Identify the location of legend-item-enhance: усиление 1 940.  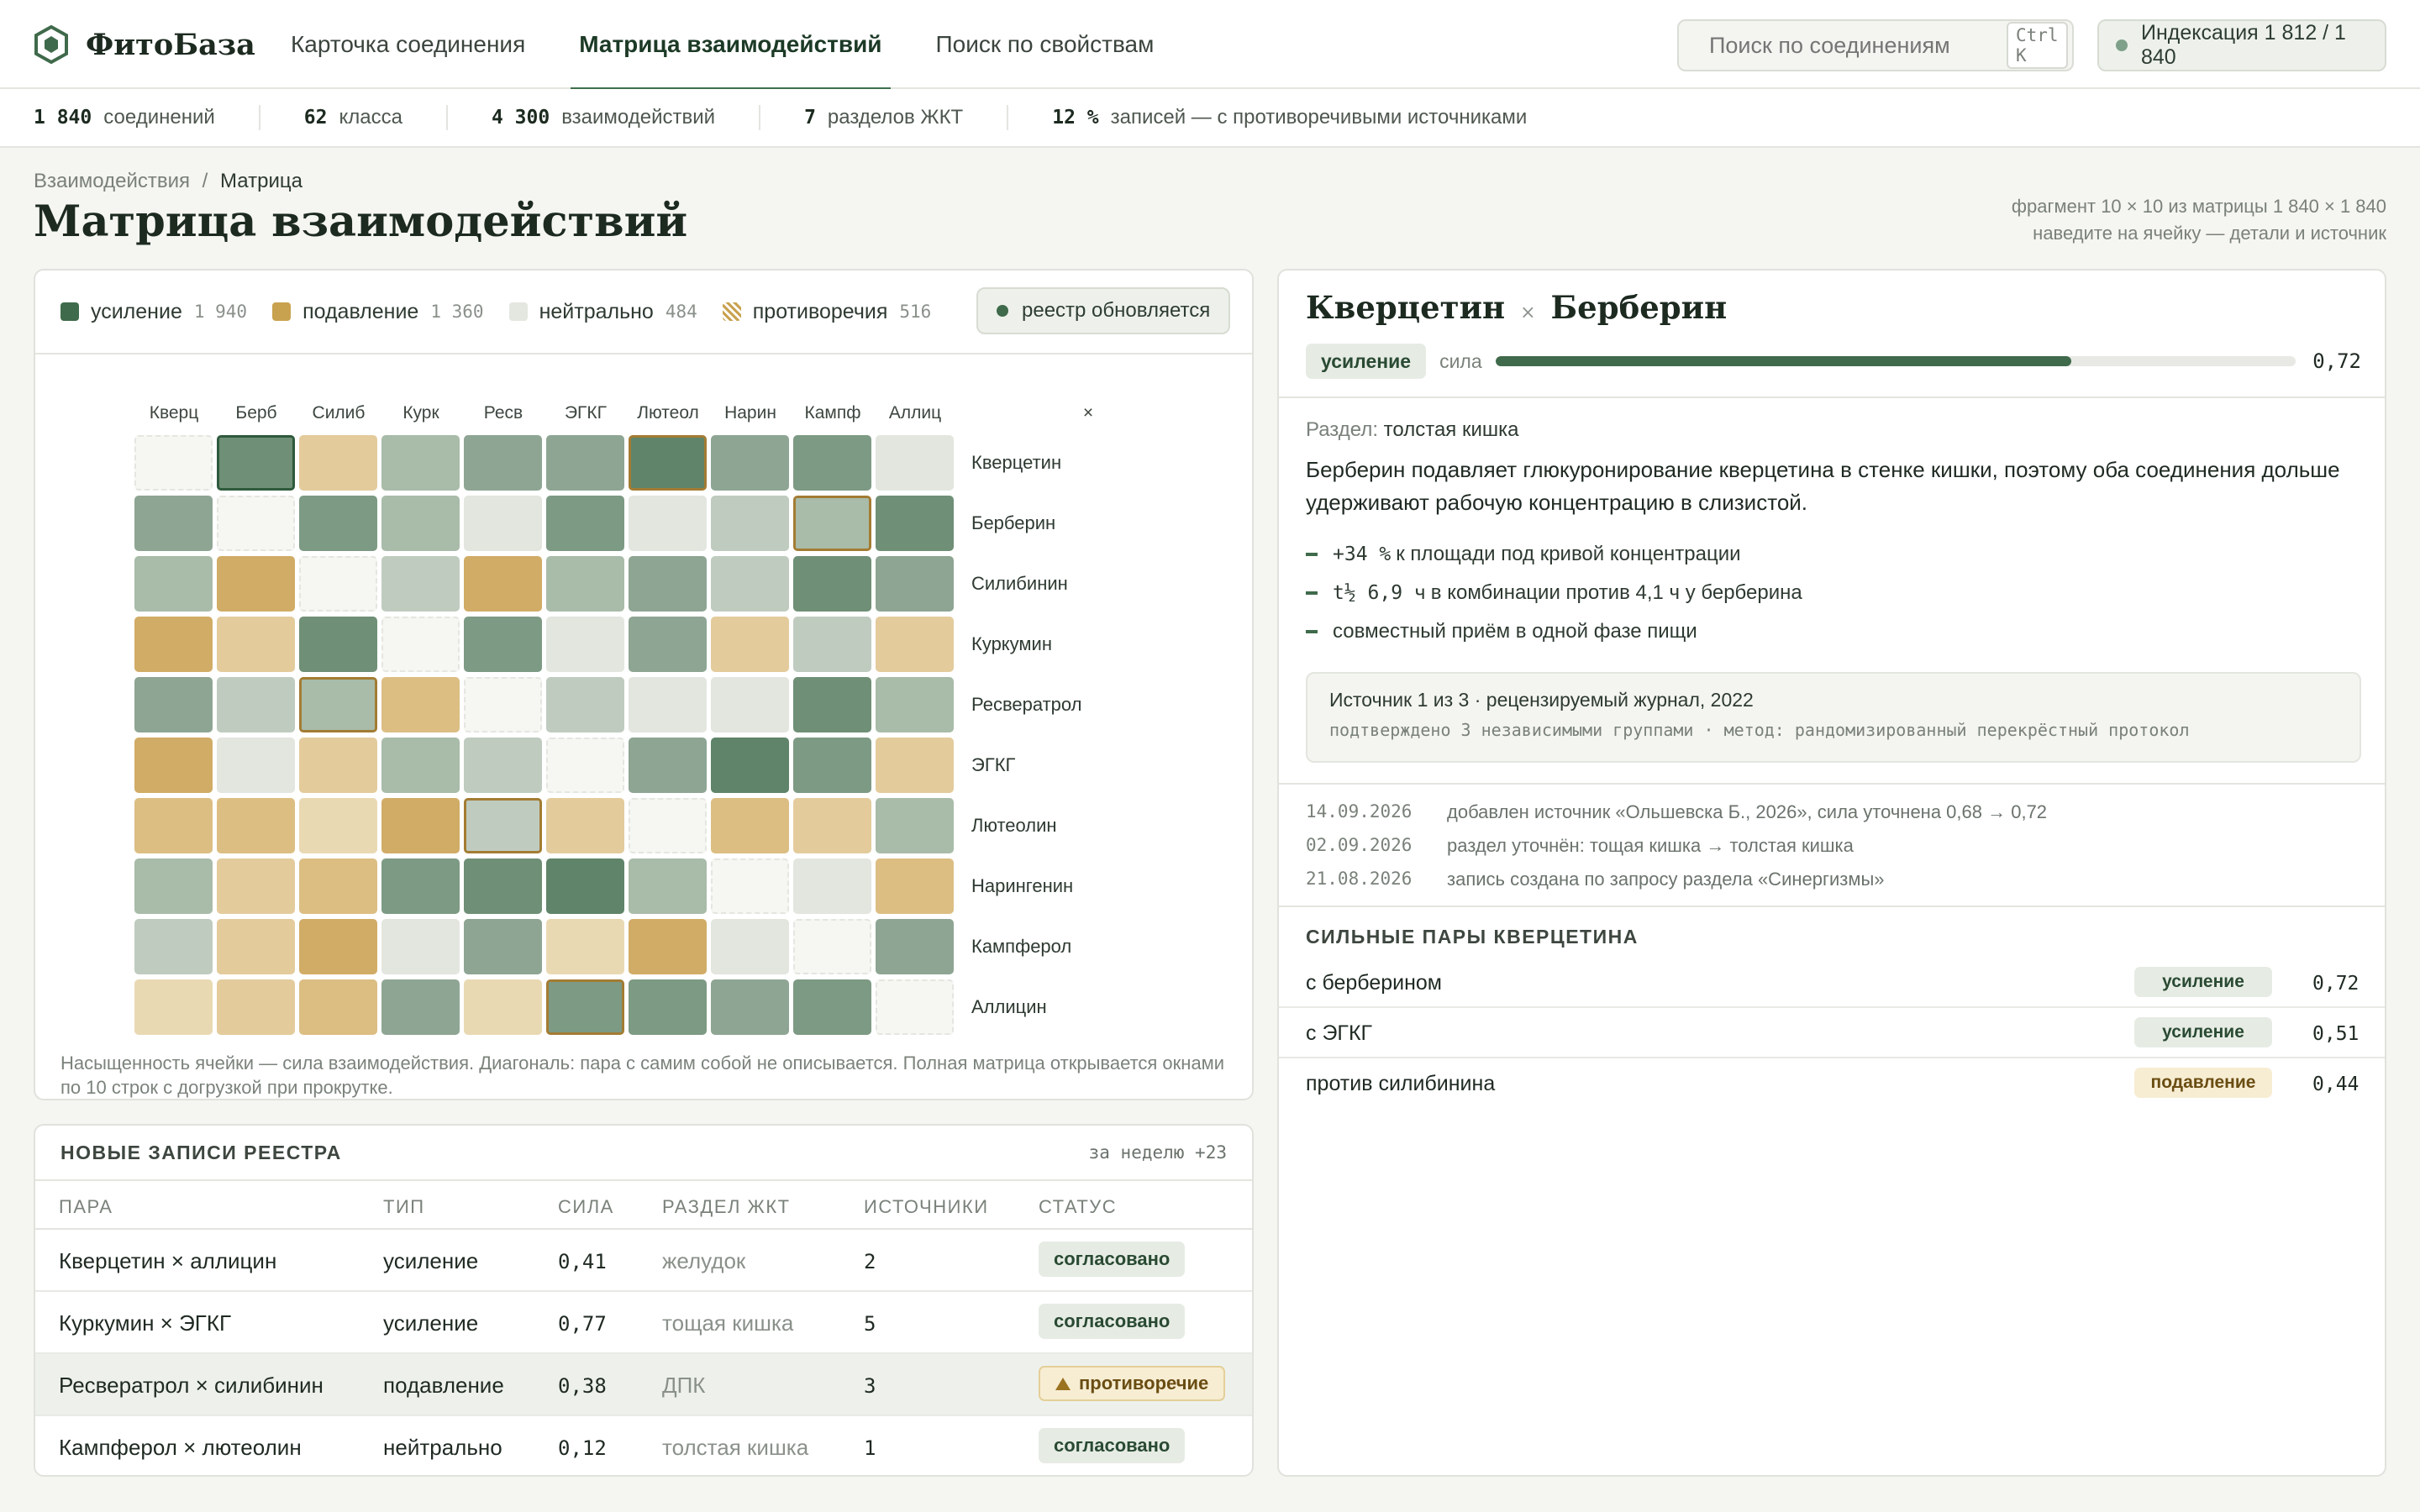
(153, 312).